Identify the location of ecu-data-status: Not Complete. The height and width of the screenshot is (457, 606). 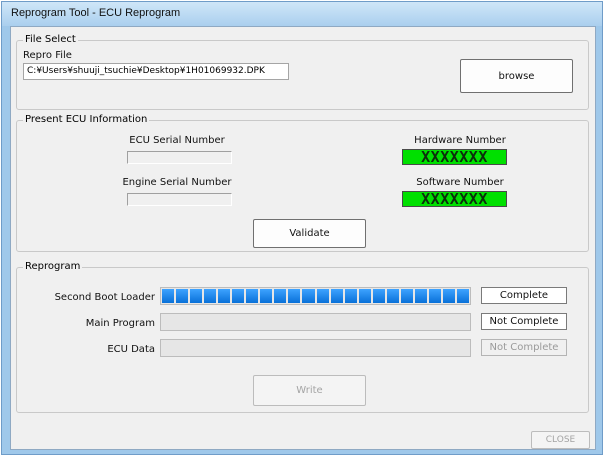
(524, 347).